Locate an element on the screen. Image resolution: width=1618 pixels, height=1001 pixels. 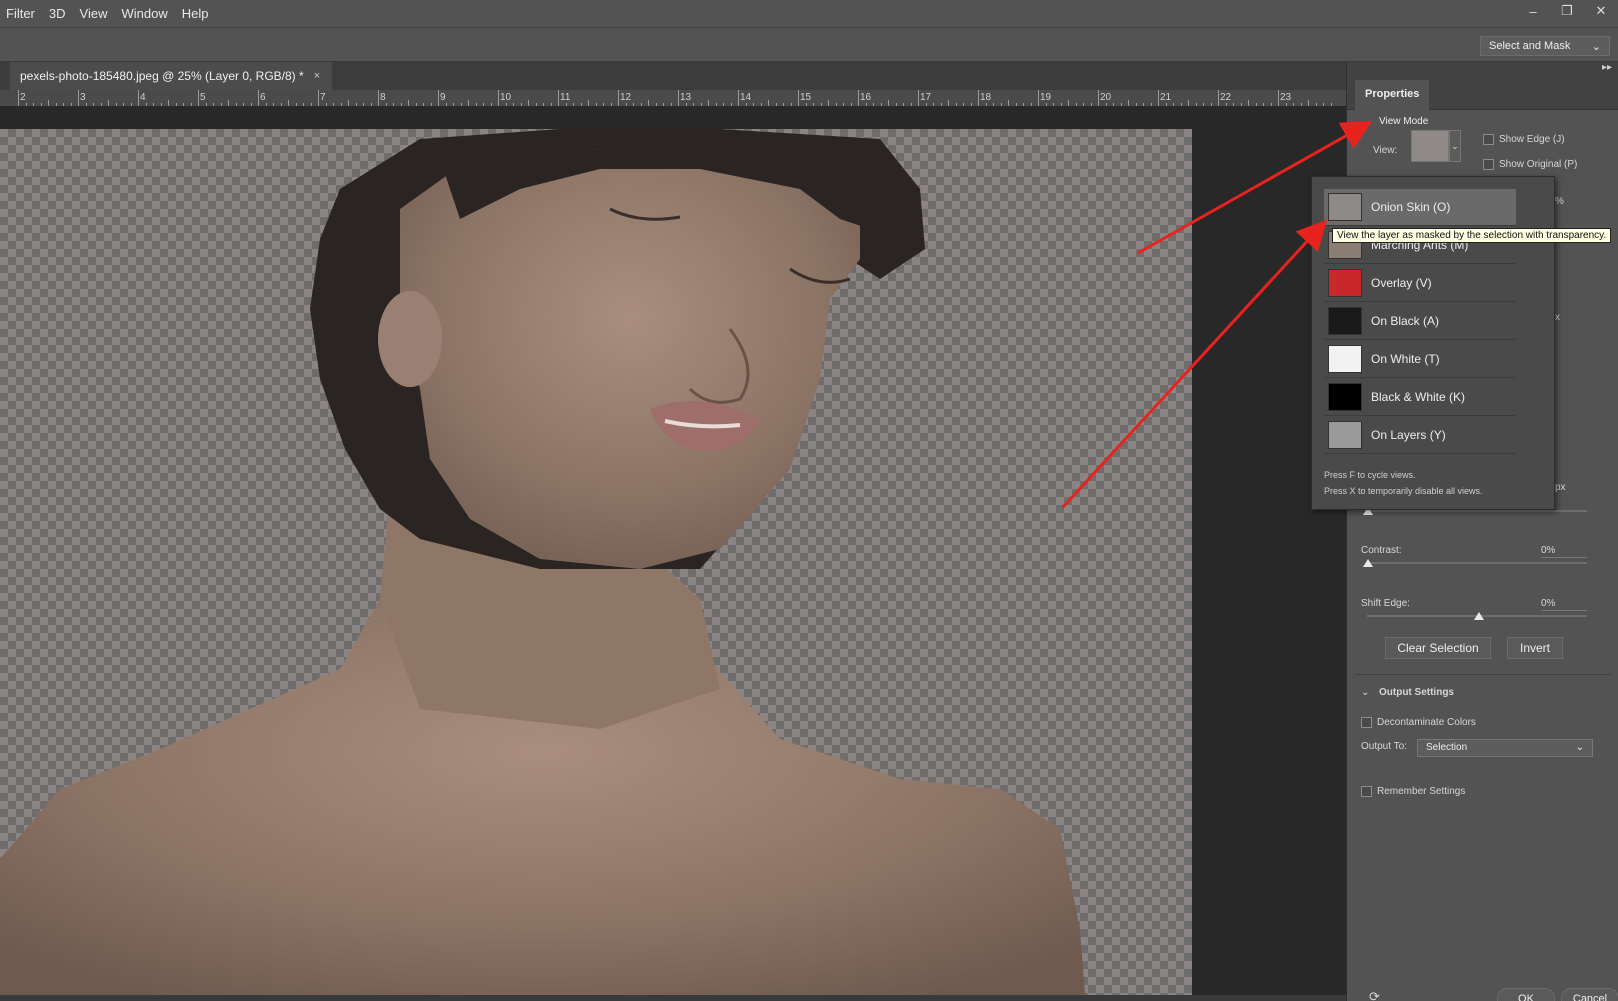
view-option-label: Black & White (K) is located at coordinates (1418, 397).